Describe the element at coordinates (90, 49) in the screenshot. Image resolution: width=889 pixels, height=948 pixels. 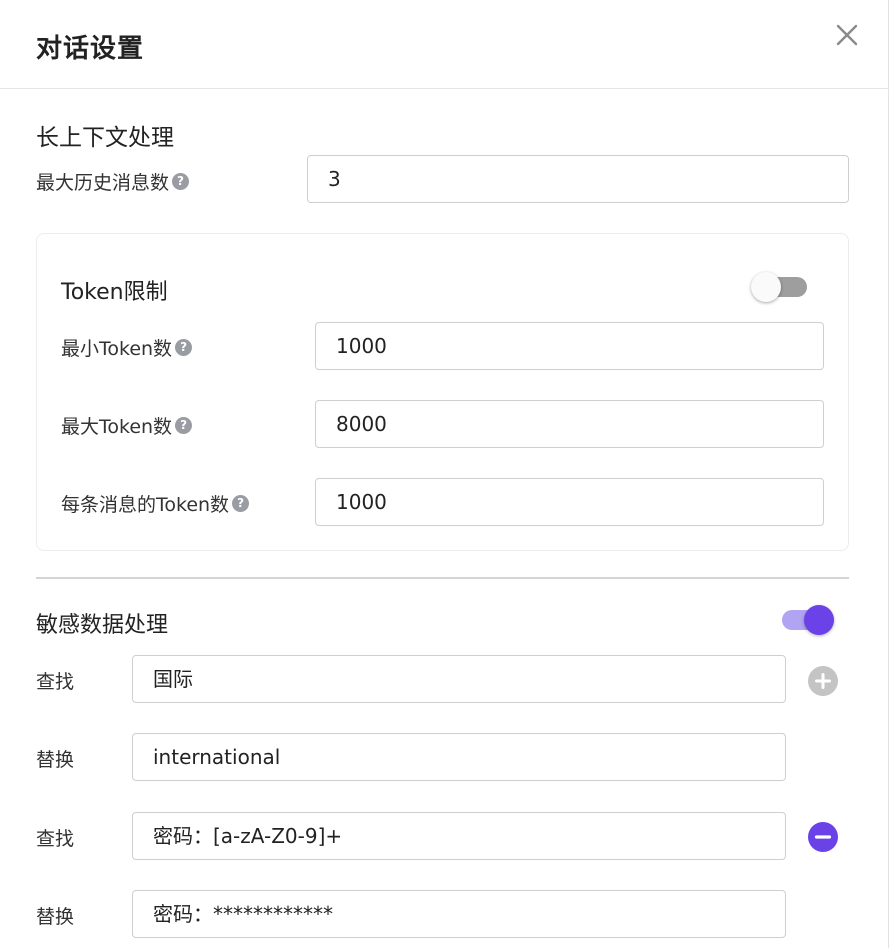
I see `dialog-title: 对话设置` at that location.